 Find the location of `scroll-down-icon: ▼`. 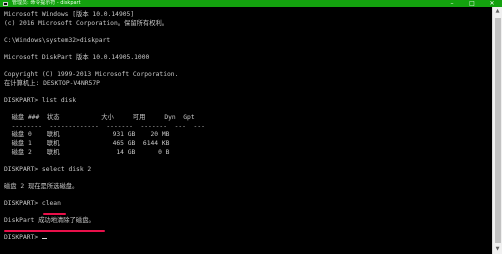

scroll-down-icon: ▼ is located at coordinates (497, 249).